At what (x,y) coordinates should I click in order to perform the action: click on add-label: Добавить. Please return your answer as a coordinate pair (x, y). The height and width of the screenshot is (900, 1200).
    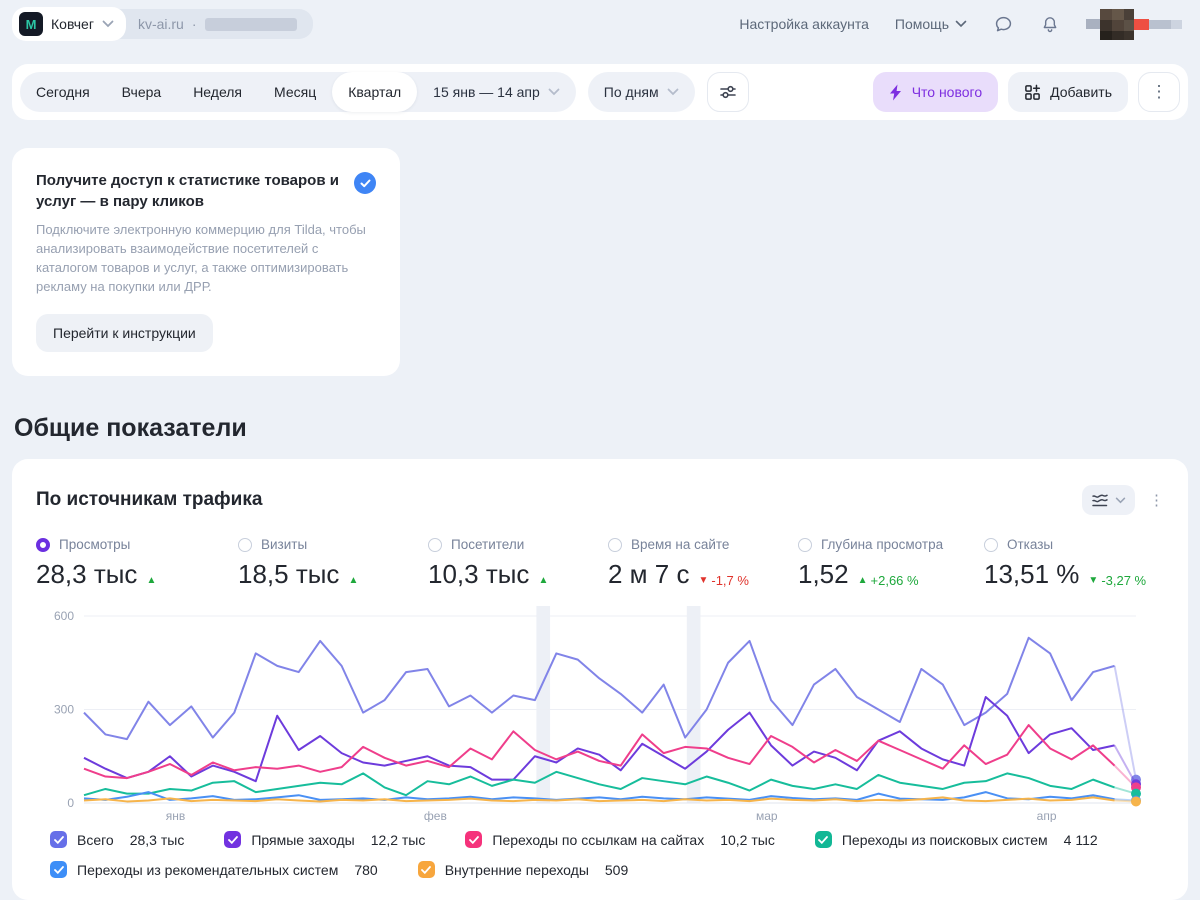
    Looking at the image, I should click on (1081, 92).